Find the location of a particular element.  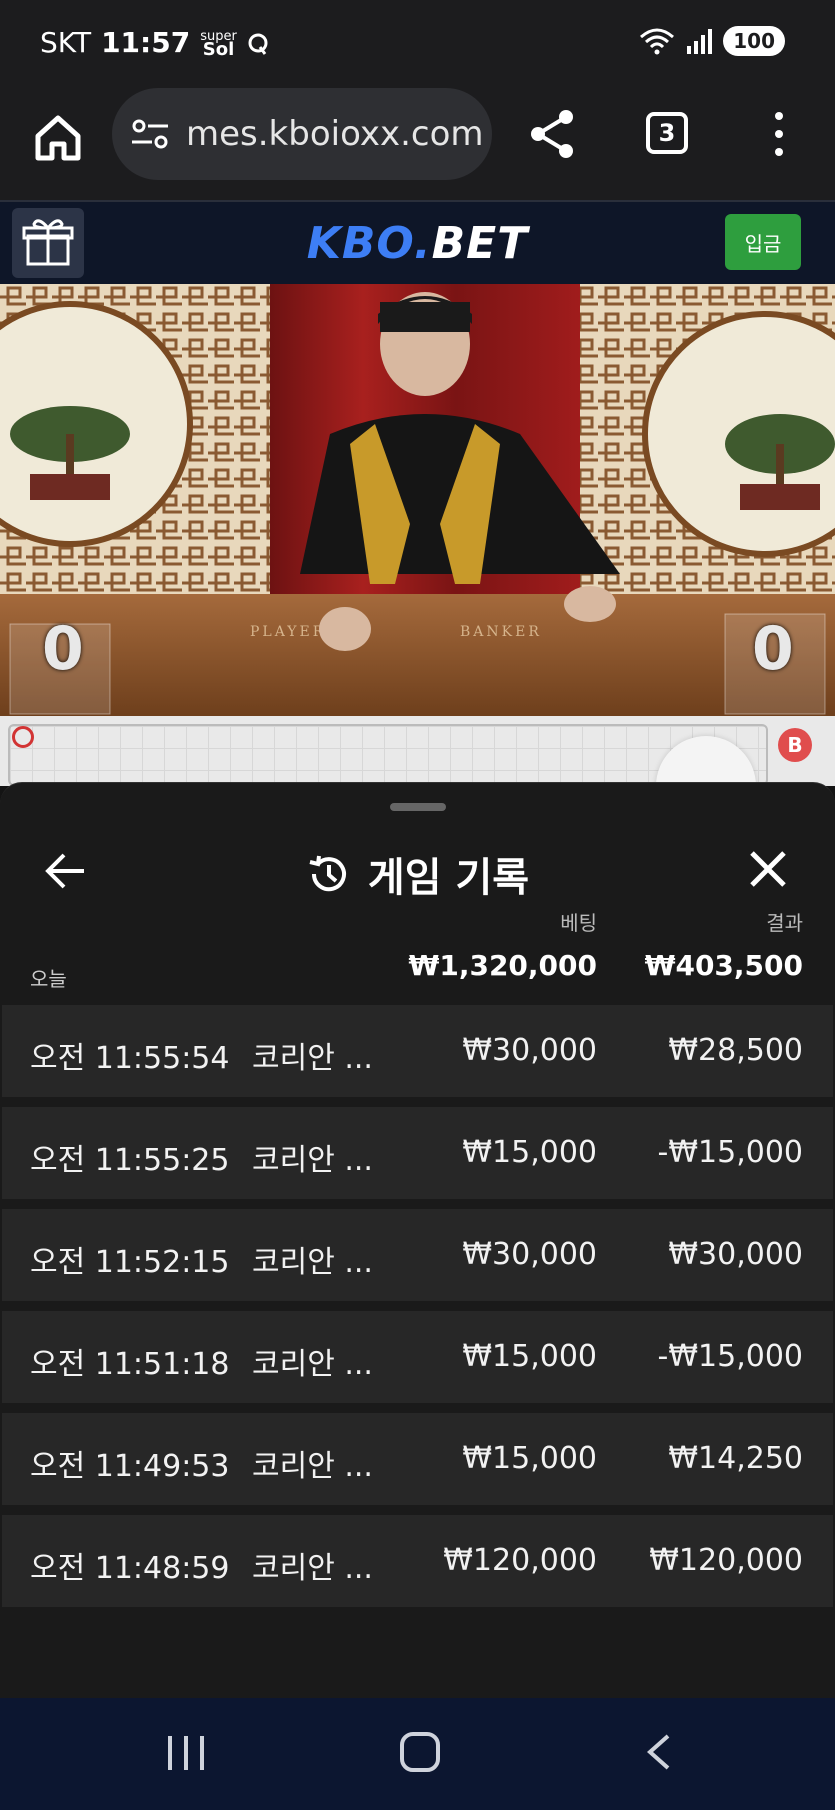

sheet-title-wrap: 게임 기록 is located at coordinates (417, 874).